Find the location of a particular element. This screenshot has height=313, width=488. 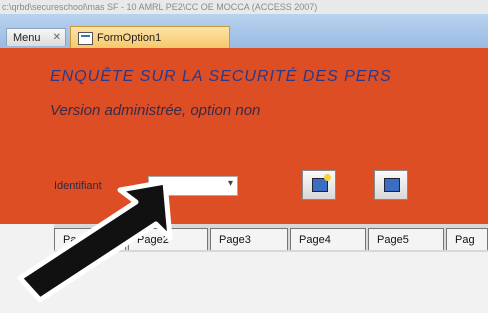

tab-page4: Page4 is located at coordinates (328, 239).